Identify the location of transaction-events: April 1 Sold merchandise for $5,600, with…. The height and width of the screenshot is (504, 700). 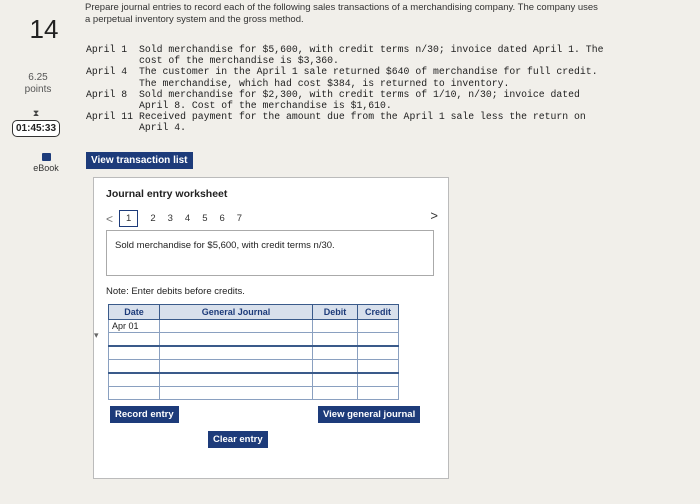
(348, 89).